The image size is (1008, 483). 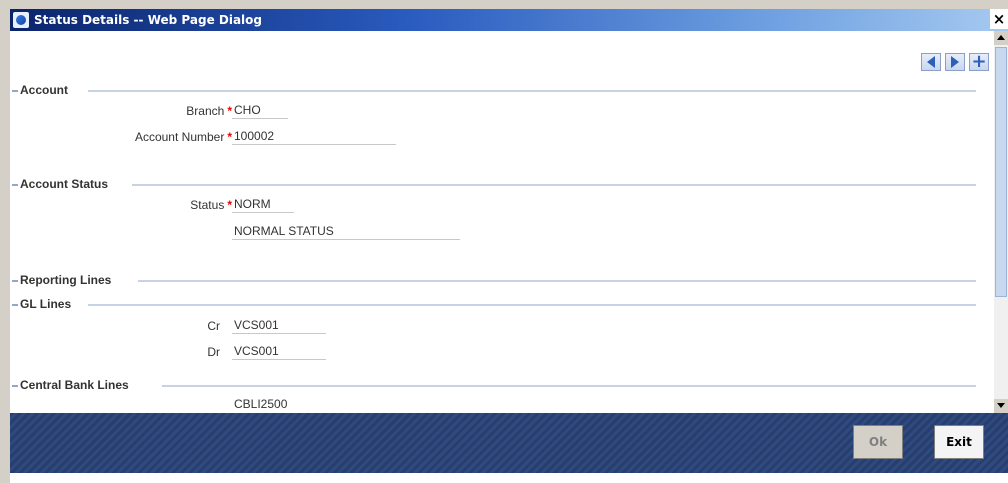 I want to click on previous-record-button, so click(x=931, y=62).